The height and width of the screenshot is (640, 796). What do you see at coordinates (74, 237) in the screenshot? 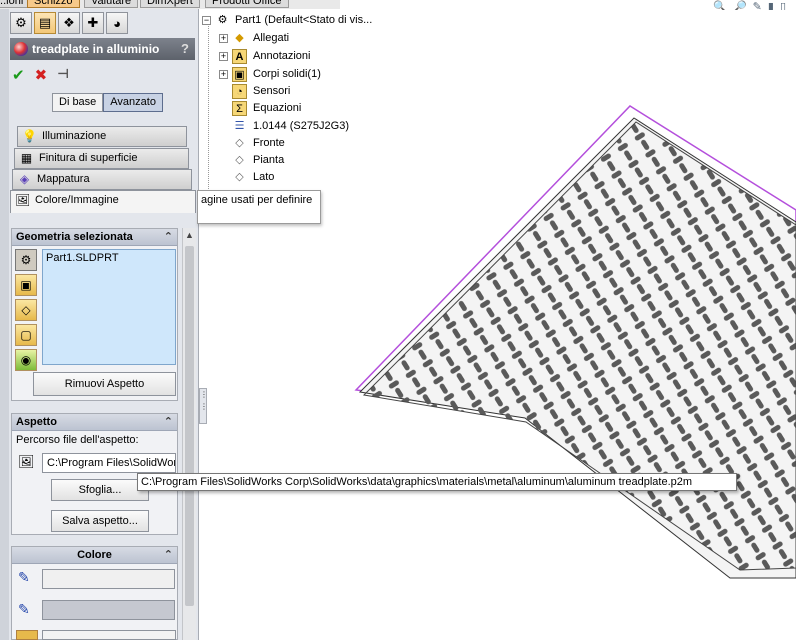
I see `selected-geometry-title: Geometria selezionata` at bounding box center [74, 237].